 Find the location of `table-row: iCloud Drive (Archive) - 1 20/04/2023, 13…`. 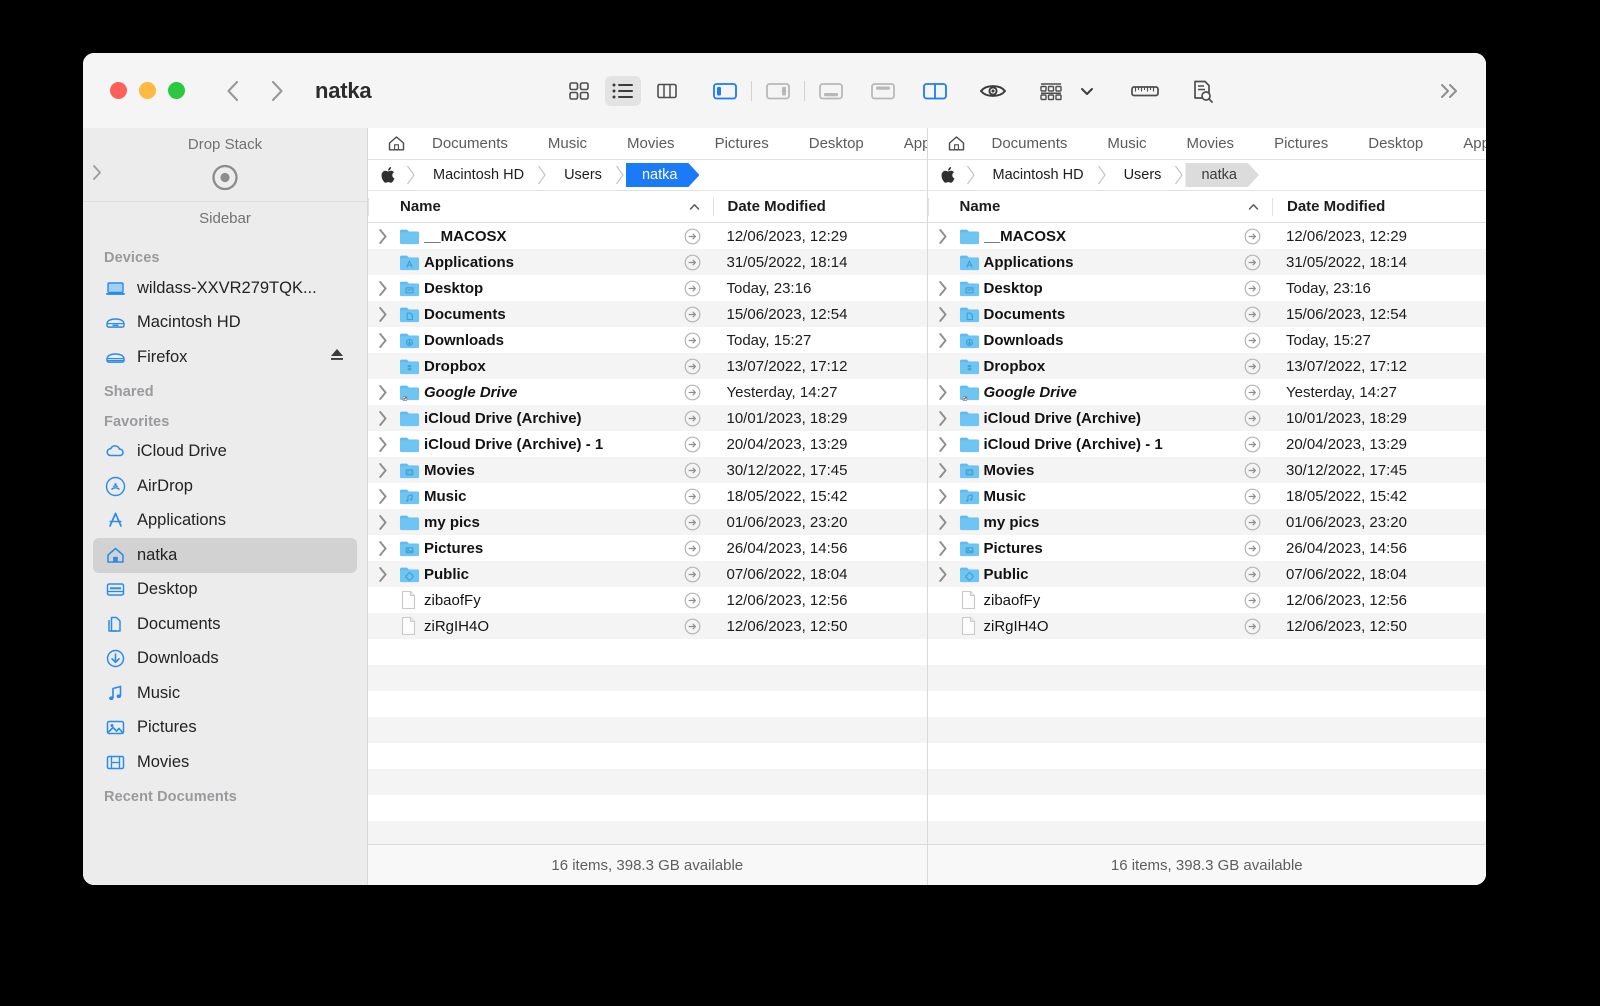

table-row: iCloud Drive (Archive) - 1 20/04/2023, 13… is located at coordinates (647, 444).